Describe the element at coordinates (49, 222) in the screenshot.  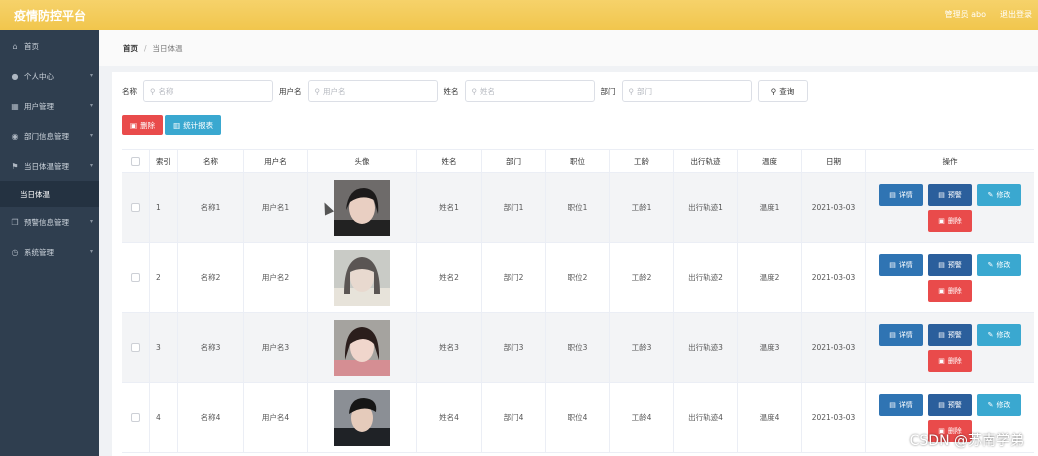
I see `sidebar-item: ❐ 预警信息管理 ▾` at that location.